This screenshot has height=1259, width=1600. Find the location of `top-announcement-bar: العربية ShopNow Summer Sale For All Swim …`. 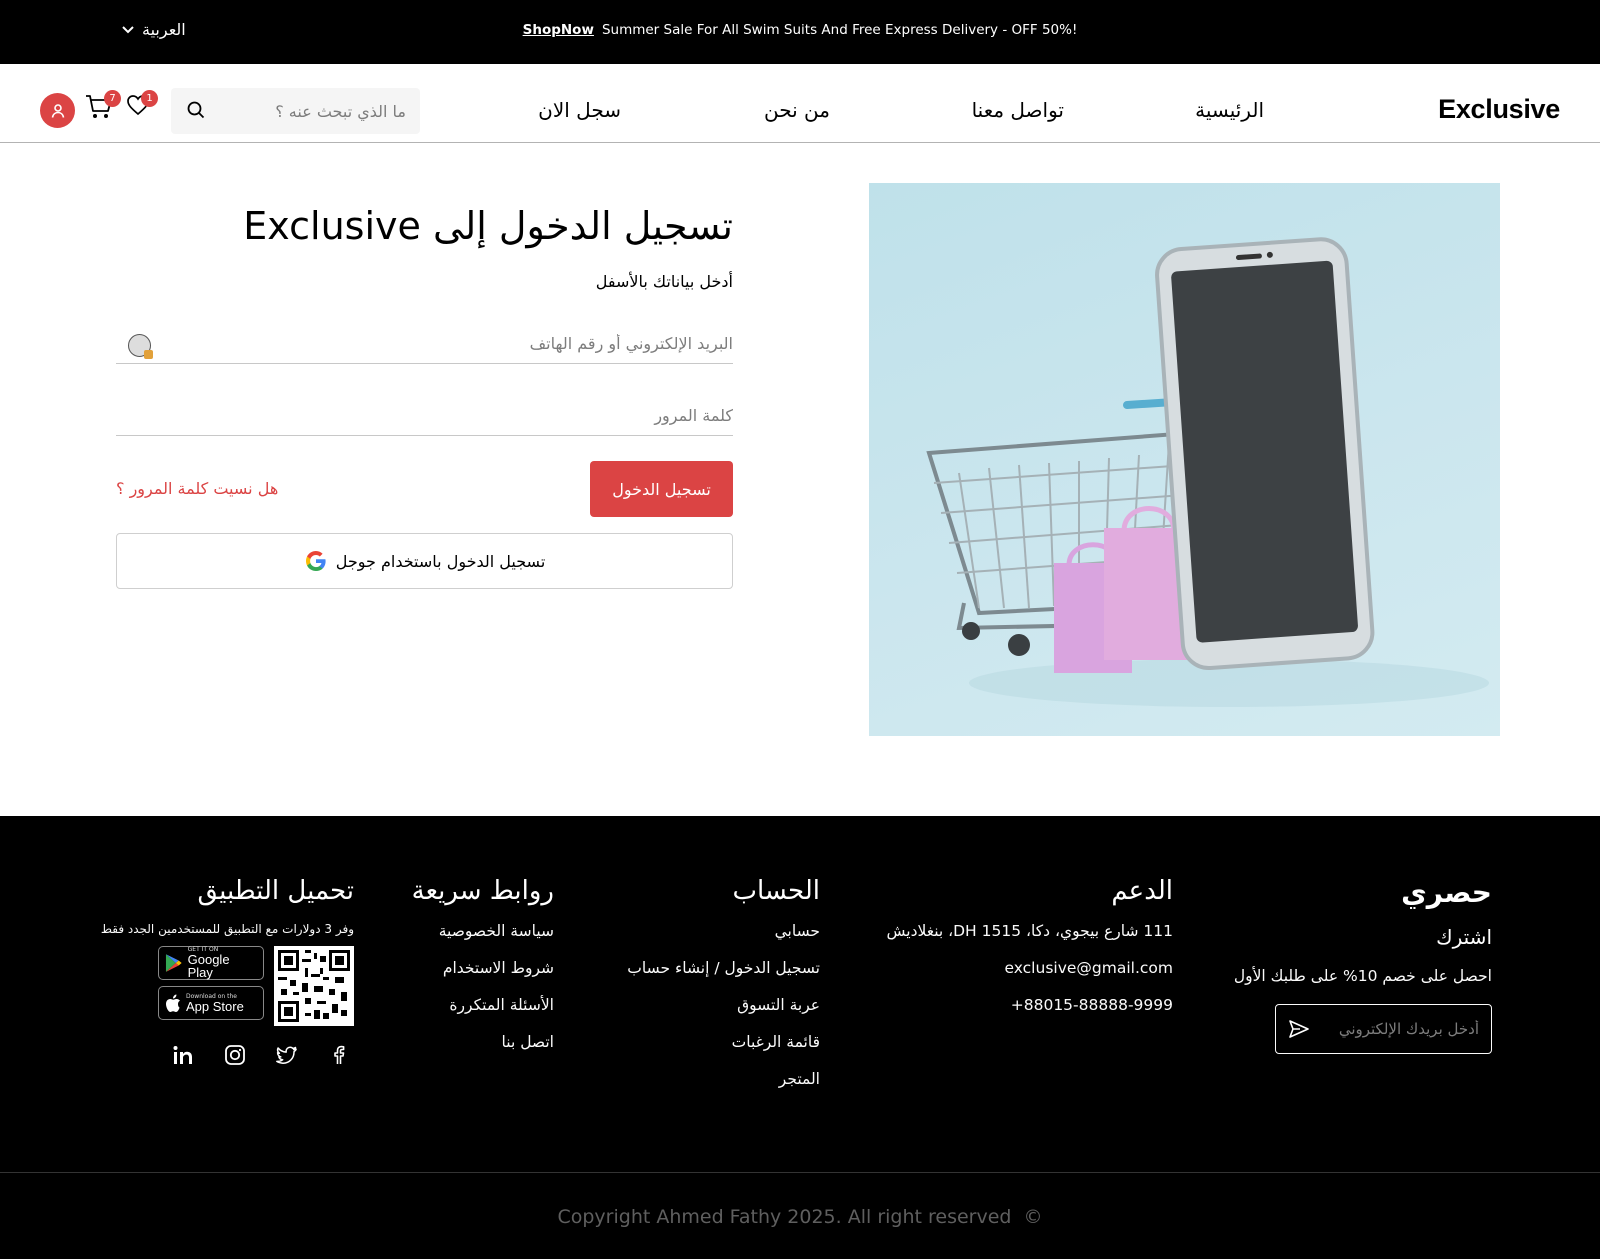

top-announcement-bar: العربية ShopNow Summer Sale For All Swim … is located at coordinates (800, 32).